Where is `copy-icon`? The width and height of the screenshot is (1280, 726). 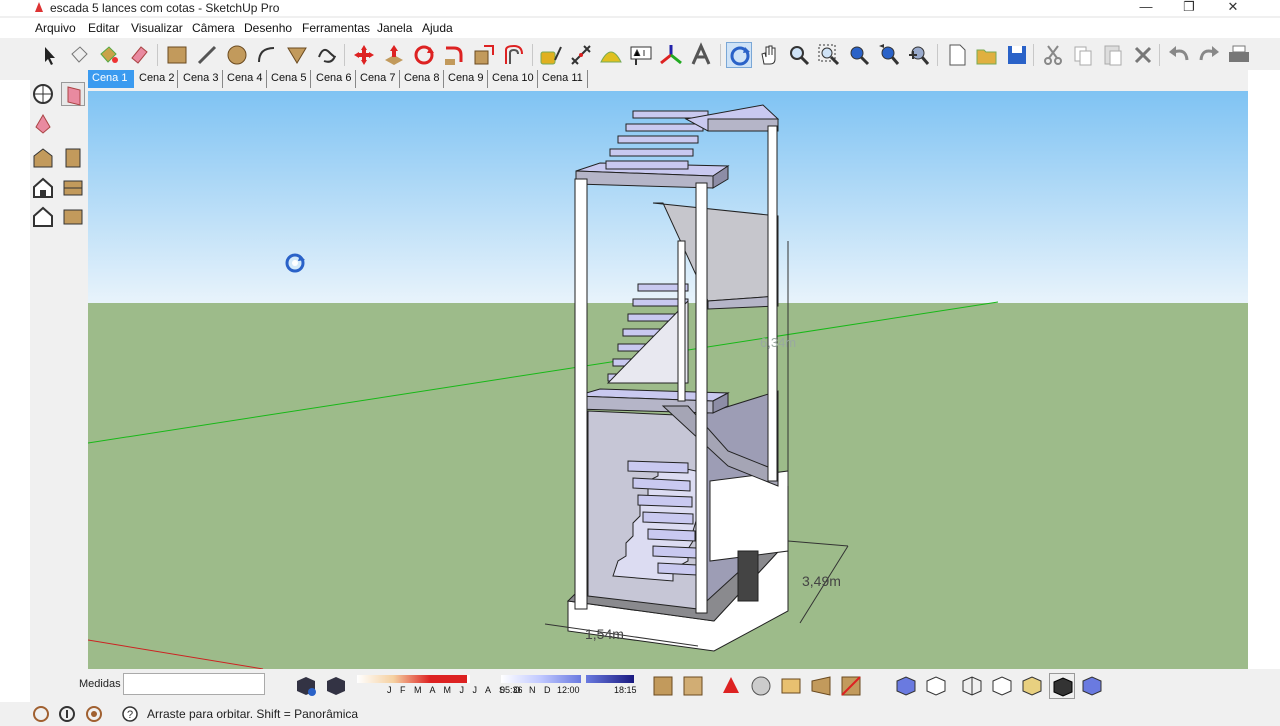 copy-icon is located at coordinates (1083, 55).